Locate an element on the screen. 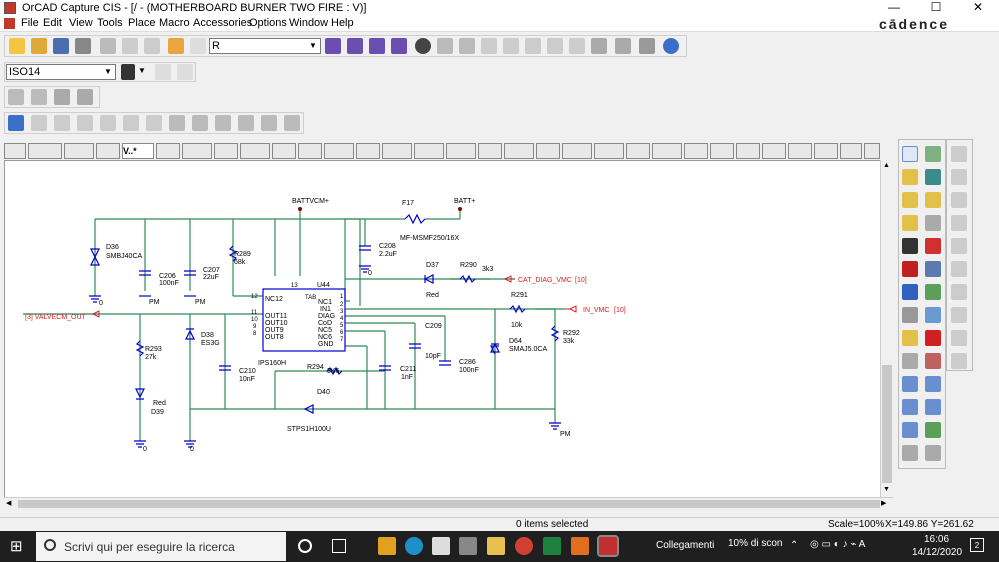  vertical-scrollbar: ▲ ▼ is located at coordinates (886, 329).